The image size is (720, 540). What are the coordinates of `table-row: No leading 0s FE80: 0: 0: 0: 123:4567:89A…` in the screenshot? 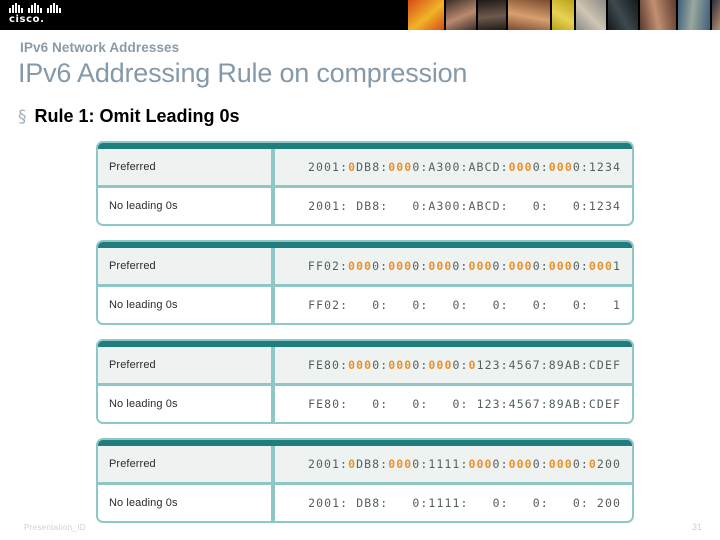 It's located at (365, 404).